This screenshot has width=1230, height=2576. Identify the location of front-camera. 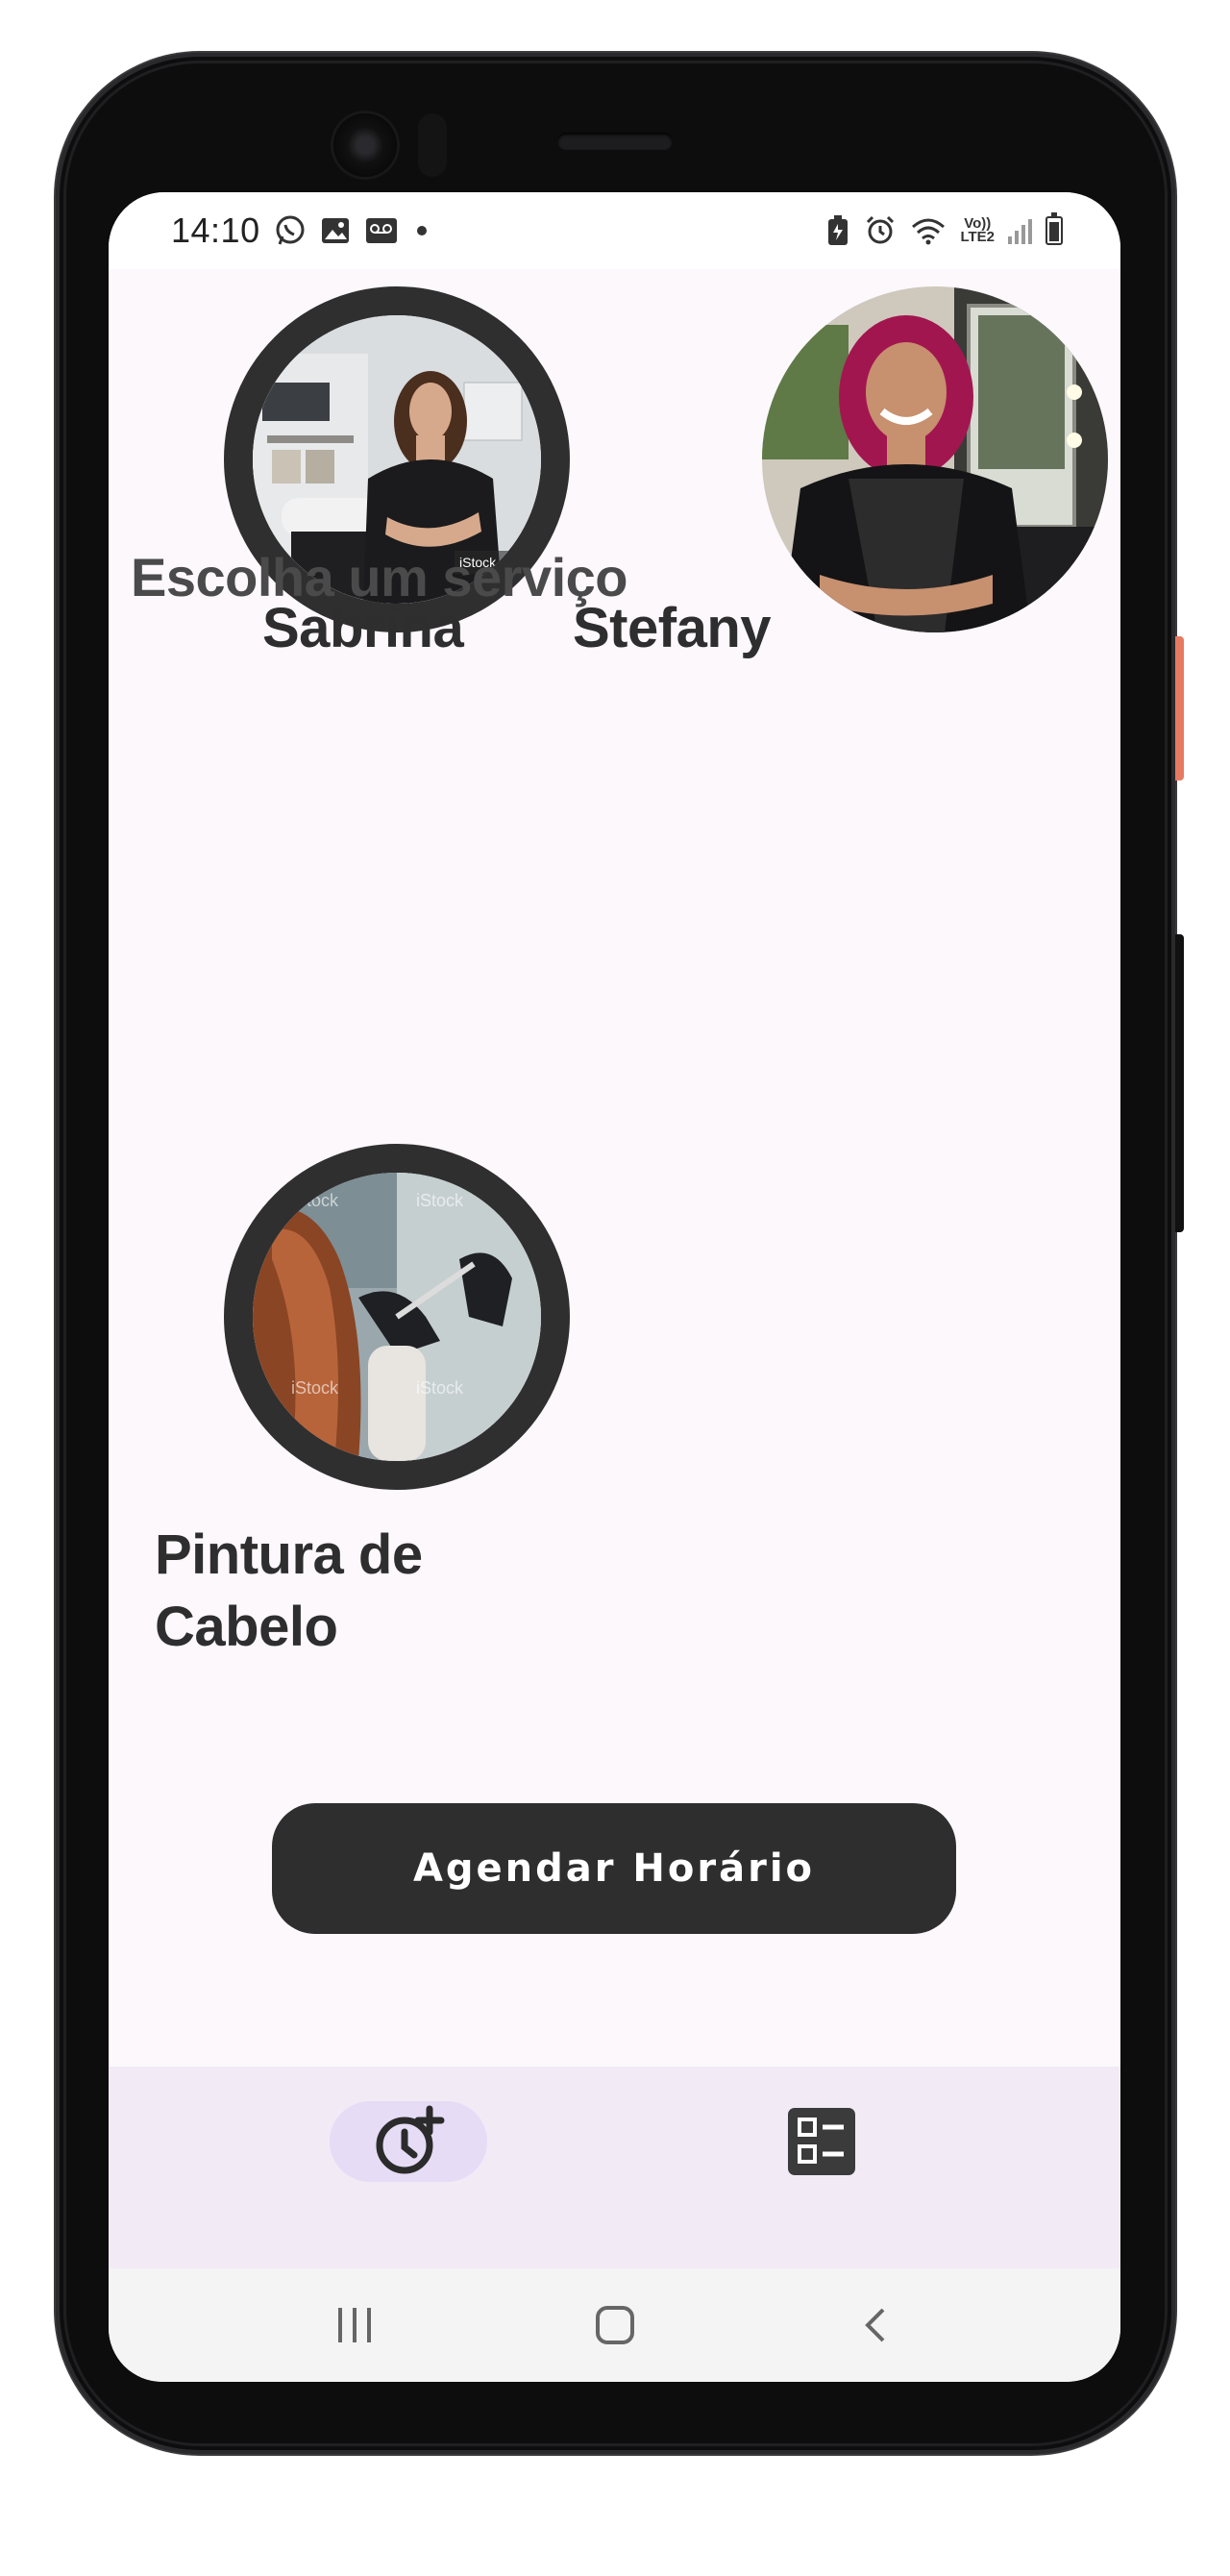
(365, 145).